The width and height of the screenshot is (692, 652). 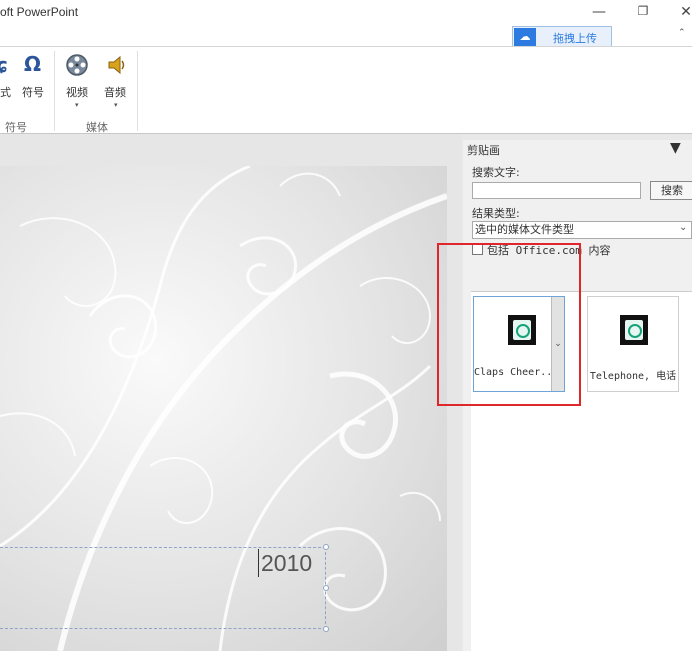 I want to click on ribbon: ɕ 式 Ω 符号 视频 ▾ 音频 ▾ 符号 媒体, so click(x=346, y=90).